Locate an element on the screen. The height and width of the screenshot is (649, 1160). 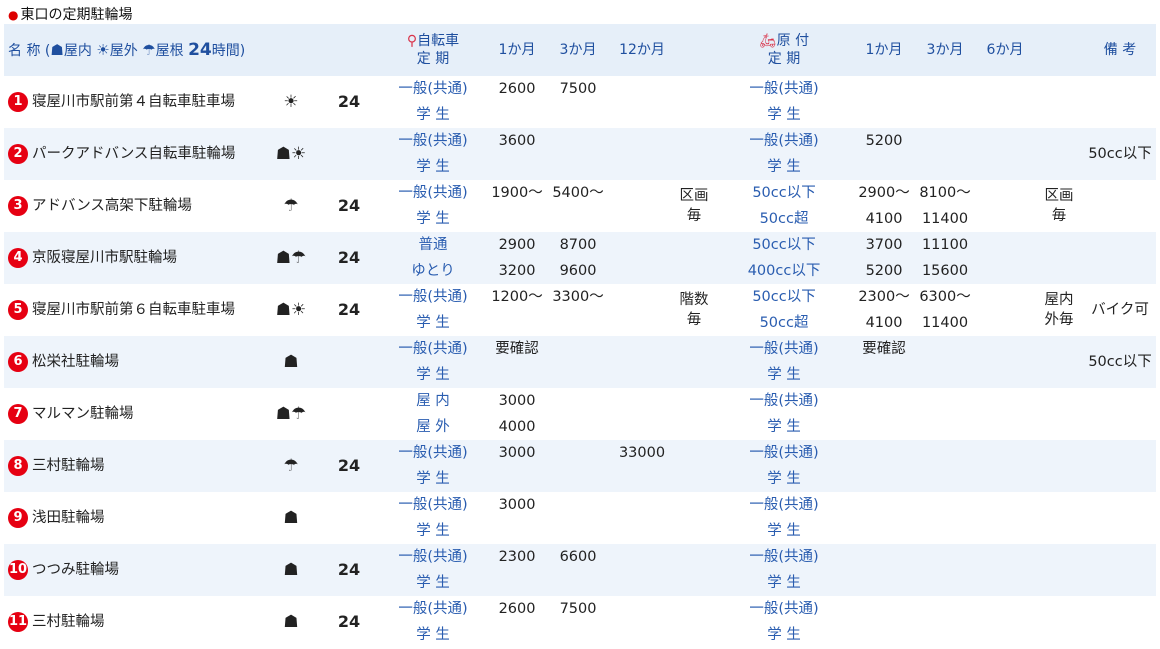
page-title: ● 東口の定期駐輪場 is located at coordinates (70, 14).